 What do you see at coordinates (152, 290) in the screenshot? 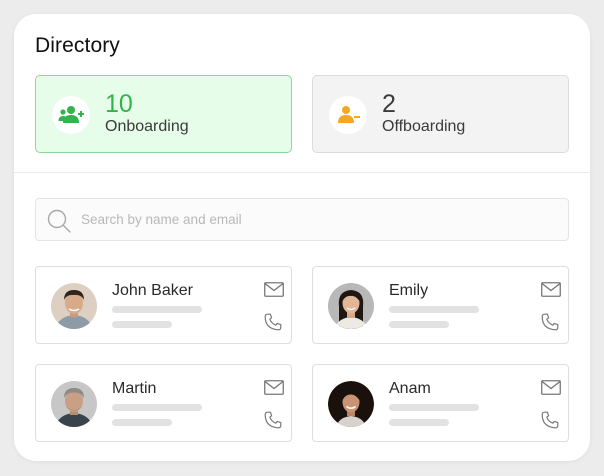
I see `person-name: John Baker` at bounding box center [152, 290].